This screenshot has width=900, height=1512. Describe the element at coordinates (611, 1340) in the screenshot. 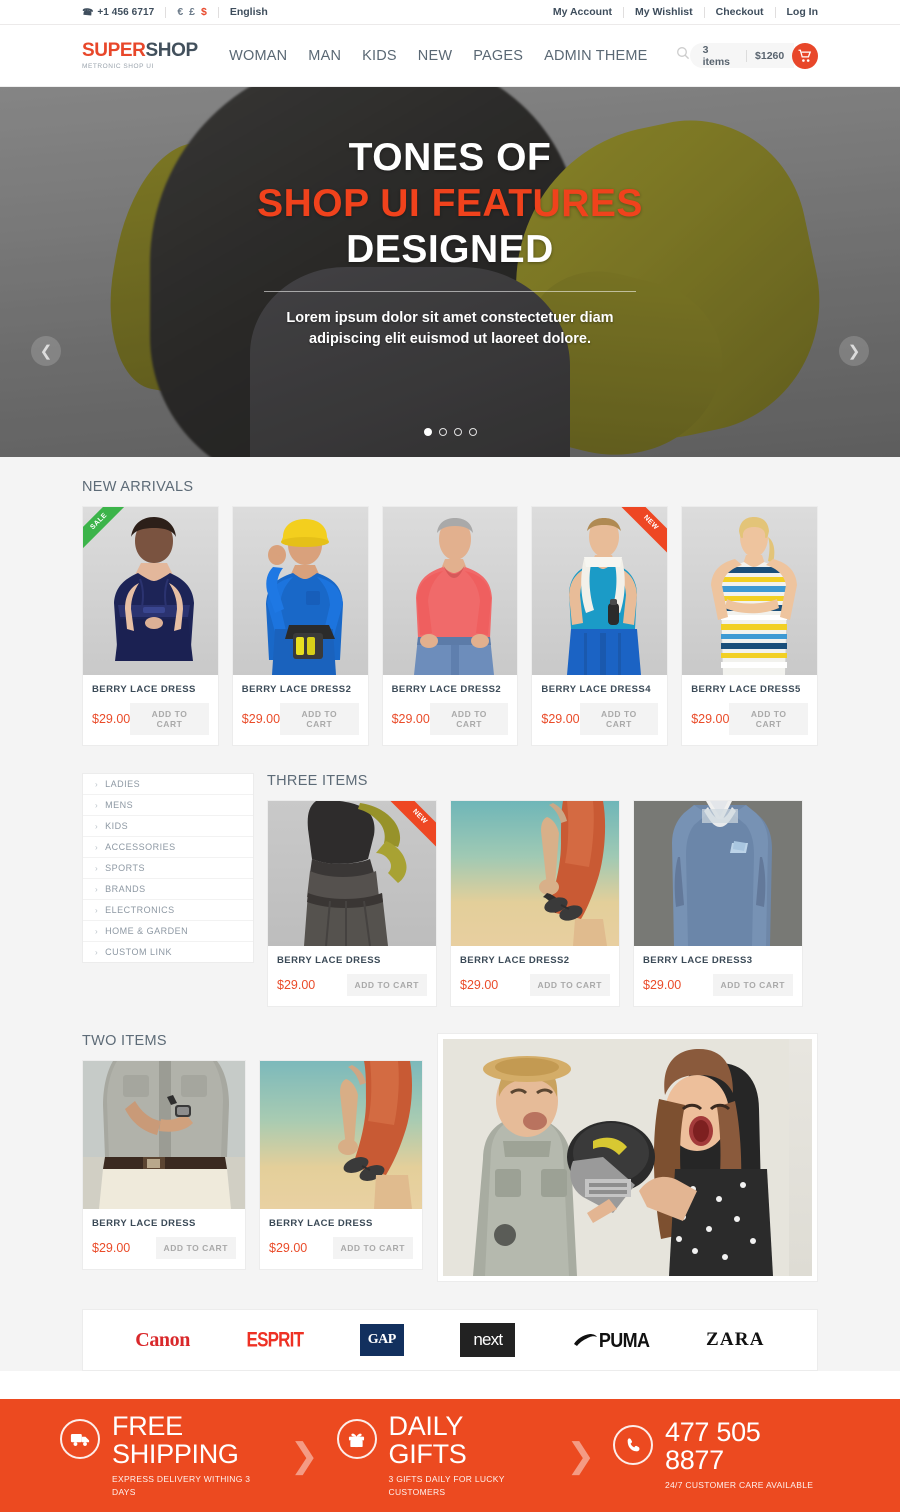

I see `brand-logo-puma: PUMA` at that location.